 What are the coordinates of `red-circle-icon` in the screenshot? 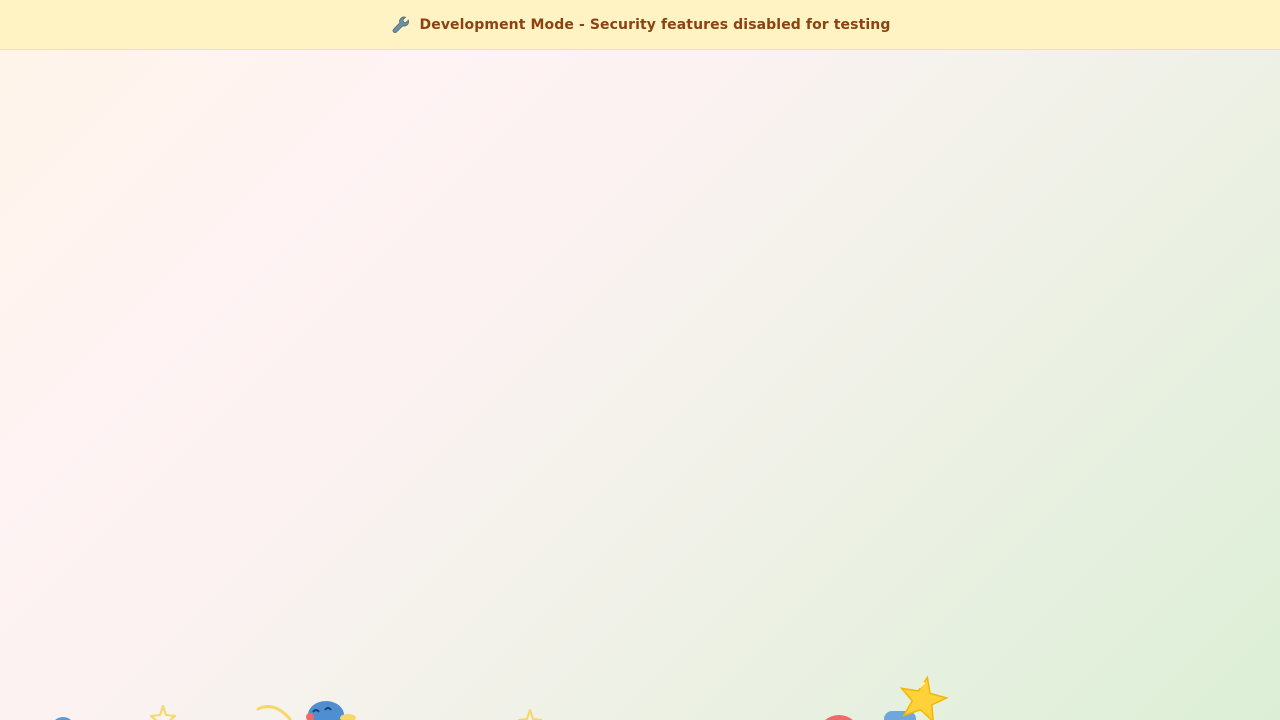 It's located at (839, 717).